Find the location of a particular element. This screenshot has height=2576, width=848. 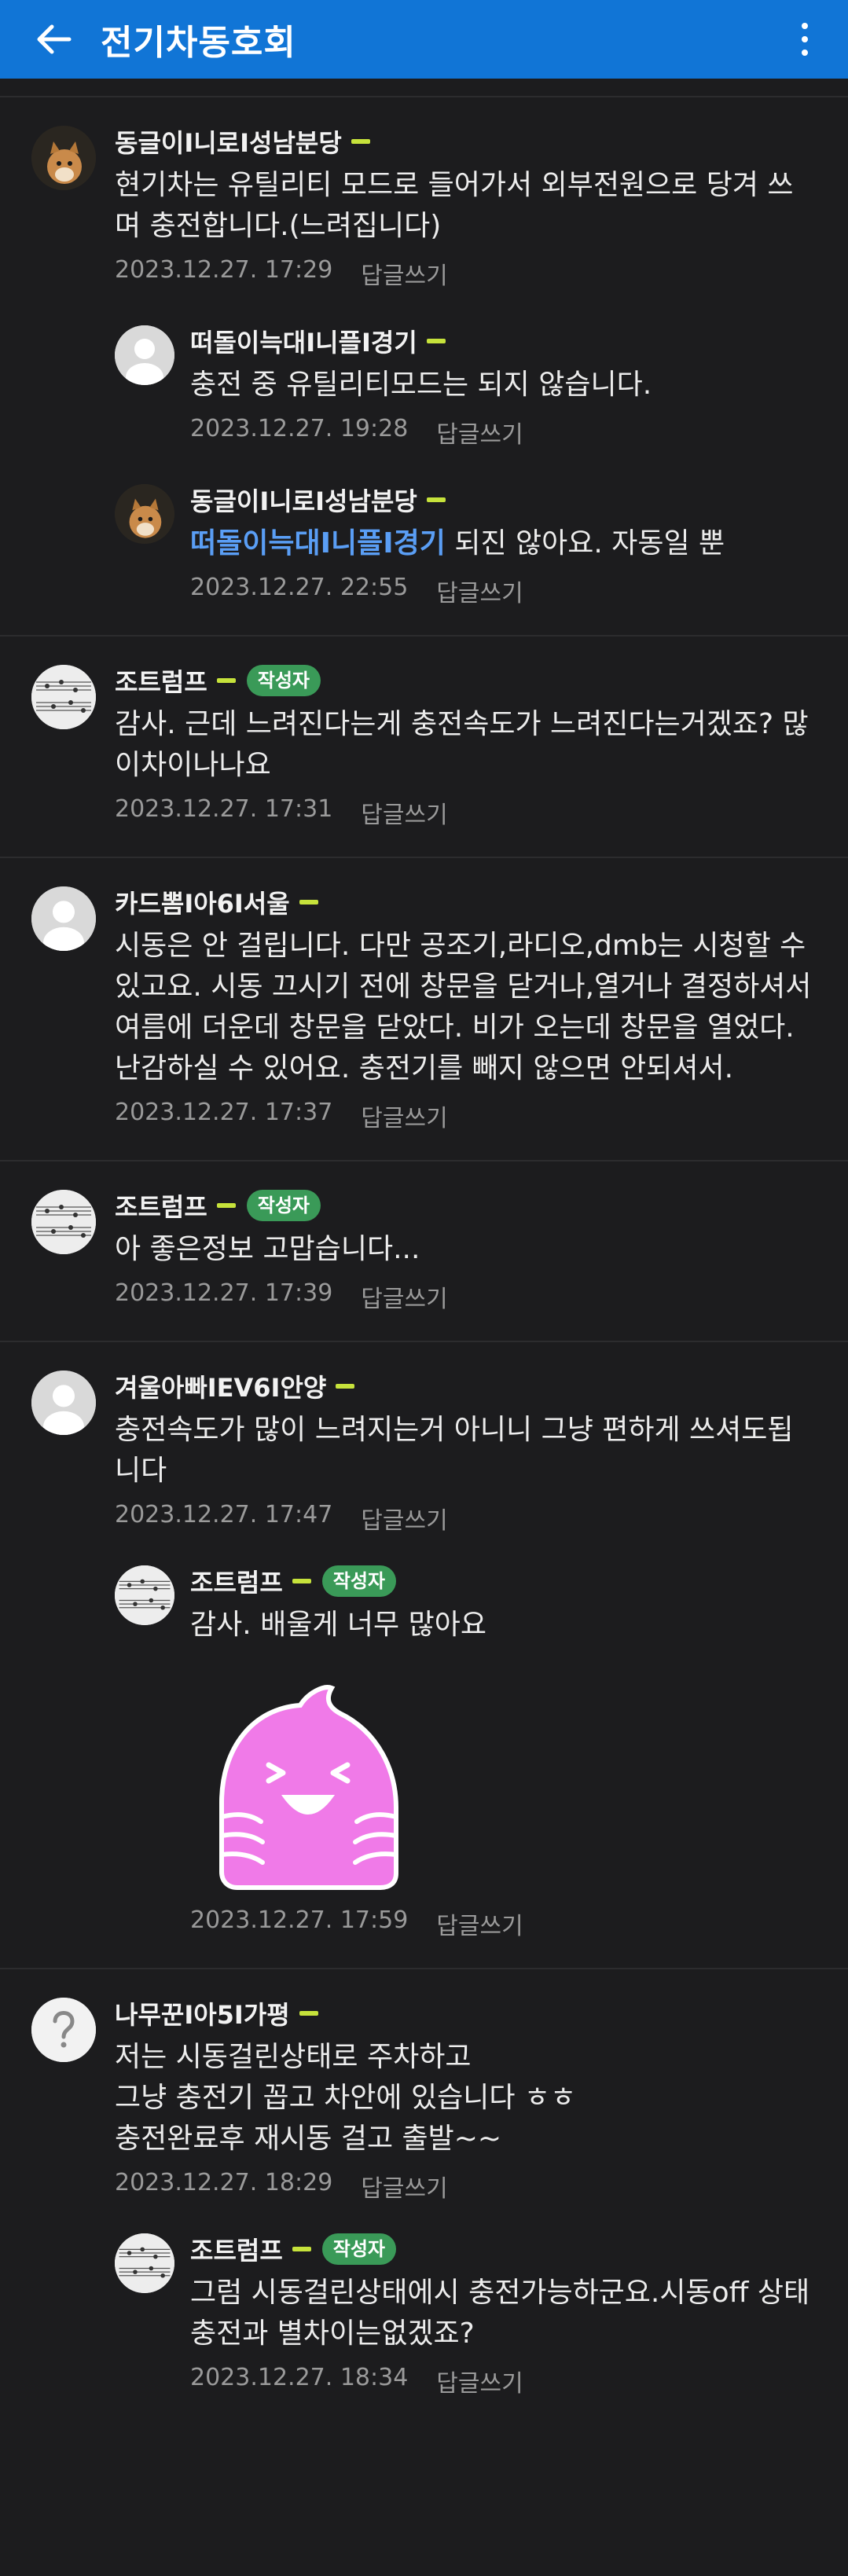

app-bar: 전기차동호회 is located at coordinates (424, 39).